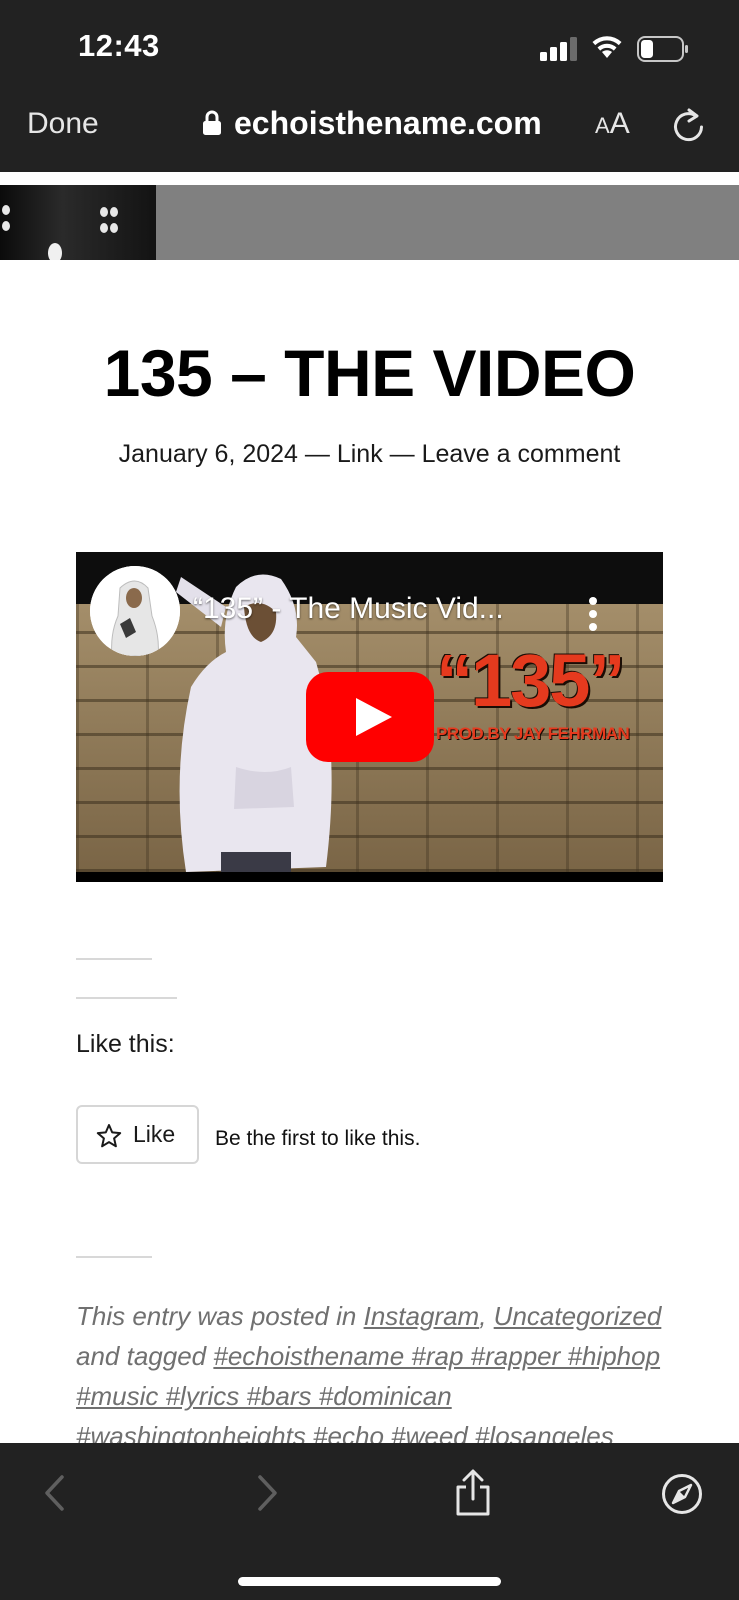 The width and height of the screenshot is (739, 1600). What do you see at coordinates (369, 47) in the screenshot?
I see `status-bar: 12:43` at bounding box center [369, 47].